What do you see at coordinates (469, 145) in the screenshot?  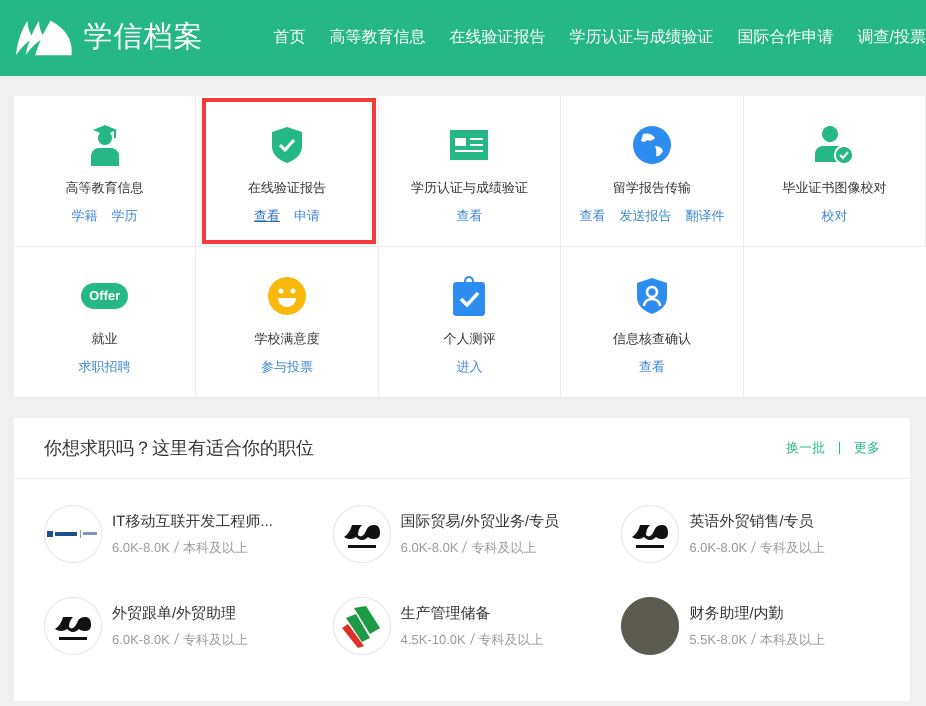 I see `id-card-icon` at bounding box center [469, 145].